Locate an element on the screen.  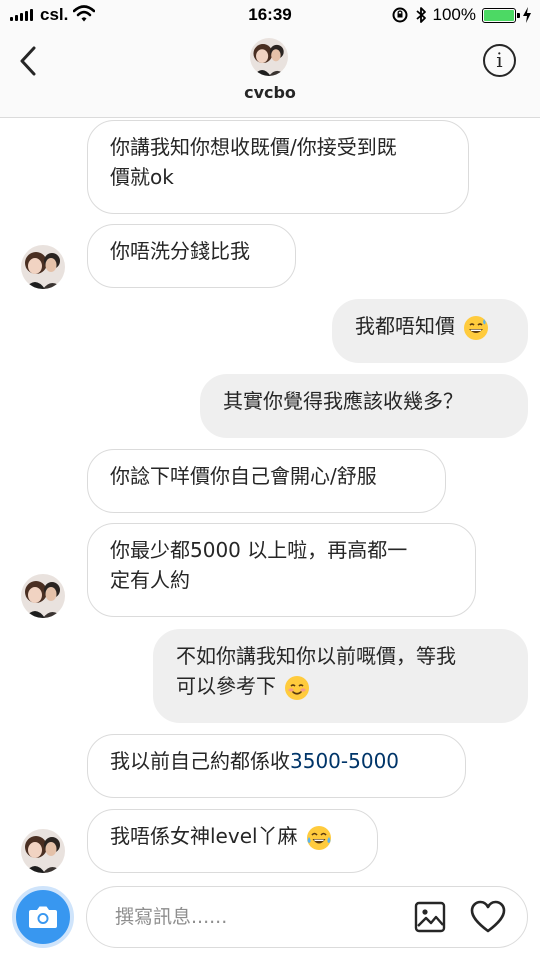
message-composer is located at coordinates (270, 920).